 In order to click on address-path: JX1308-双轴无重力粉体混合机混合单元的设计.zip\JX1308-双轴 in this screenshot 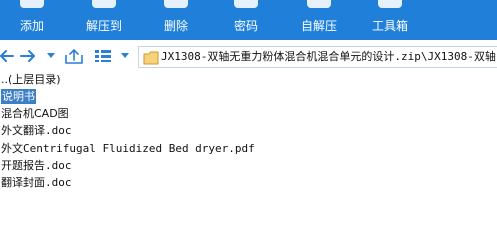, I will do `click(328, 56)`.